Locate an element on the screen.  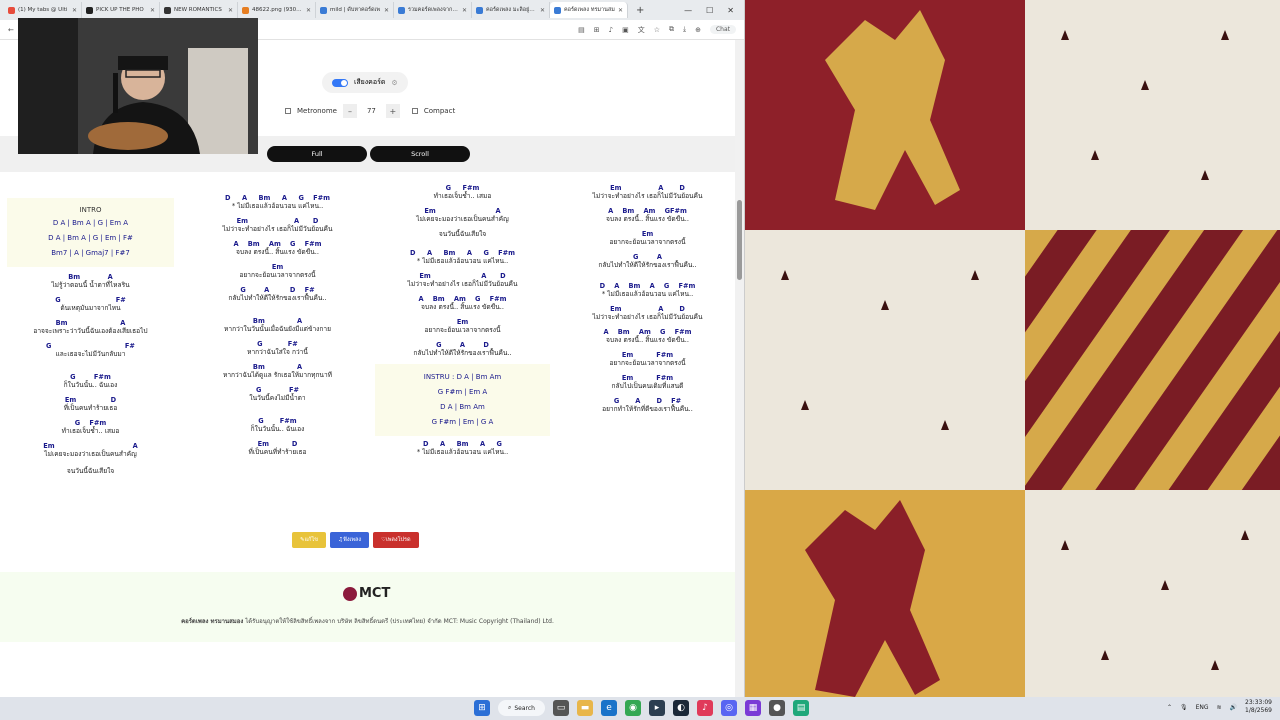
extensions-icon: ⊕ is located at coordinates (698, 30).